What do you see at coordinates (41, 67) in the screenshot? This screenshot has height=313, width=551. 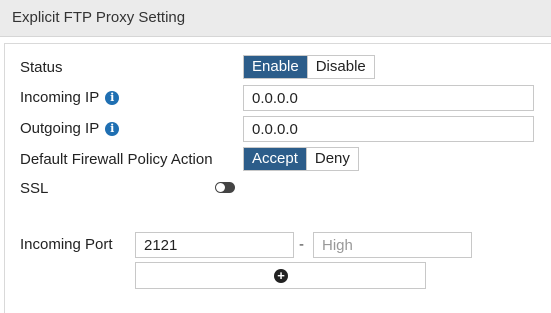 I see `status-label: Status` at bounding box center [41, 67].